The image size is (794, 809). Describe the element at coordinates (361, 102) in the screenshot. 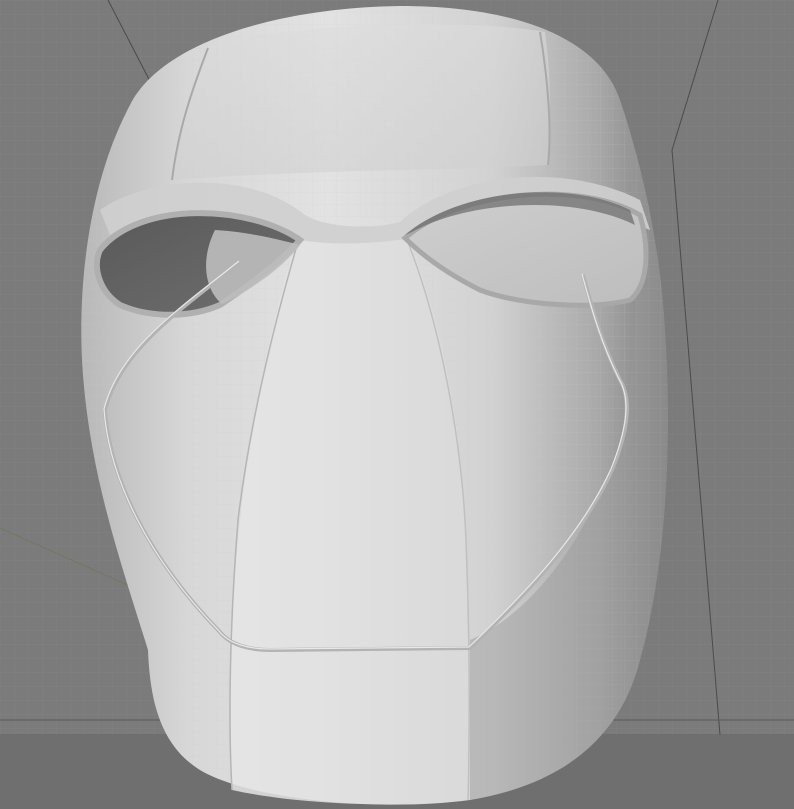

I see `forehead-panel` at that location.